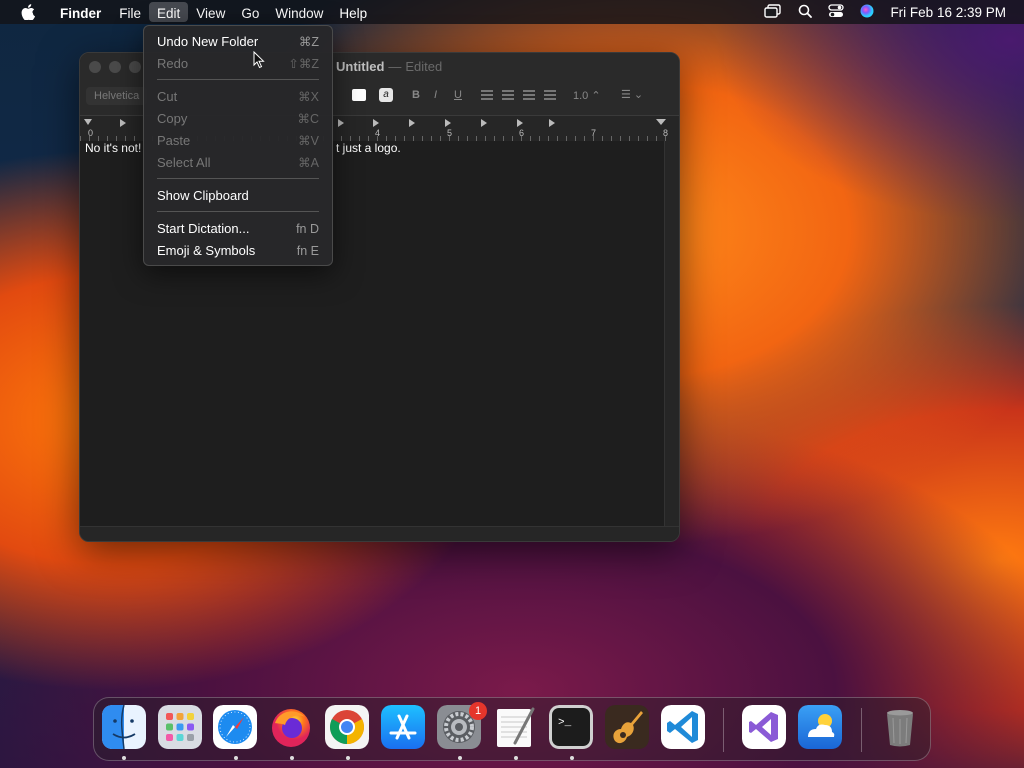  What do you see at coordinates (115, 67) in the screenshot?
I see `minimize-window-button` at bounding box center [115, 67].